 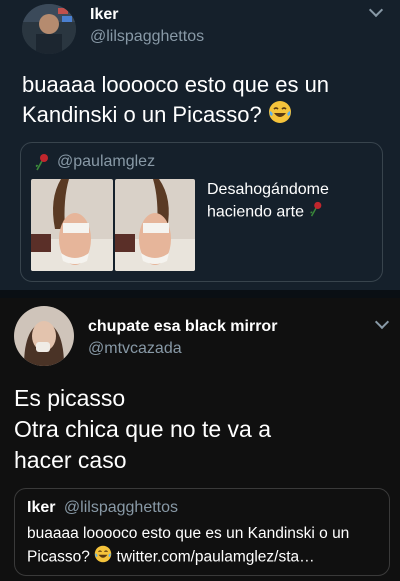 What do you see at coordinates (182, 327) in the screenshot?
I see `author-name: chupate esa black mirror` at bounding box center [182, 327].